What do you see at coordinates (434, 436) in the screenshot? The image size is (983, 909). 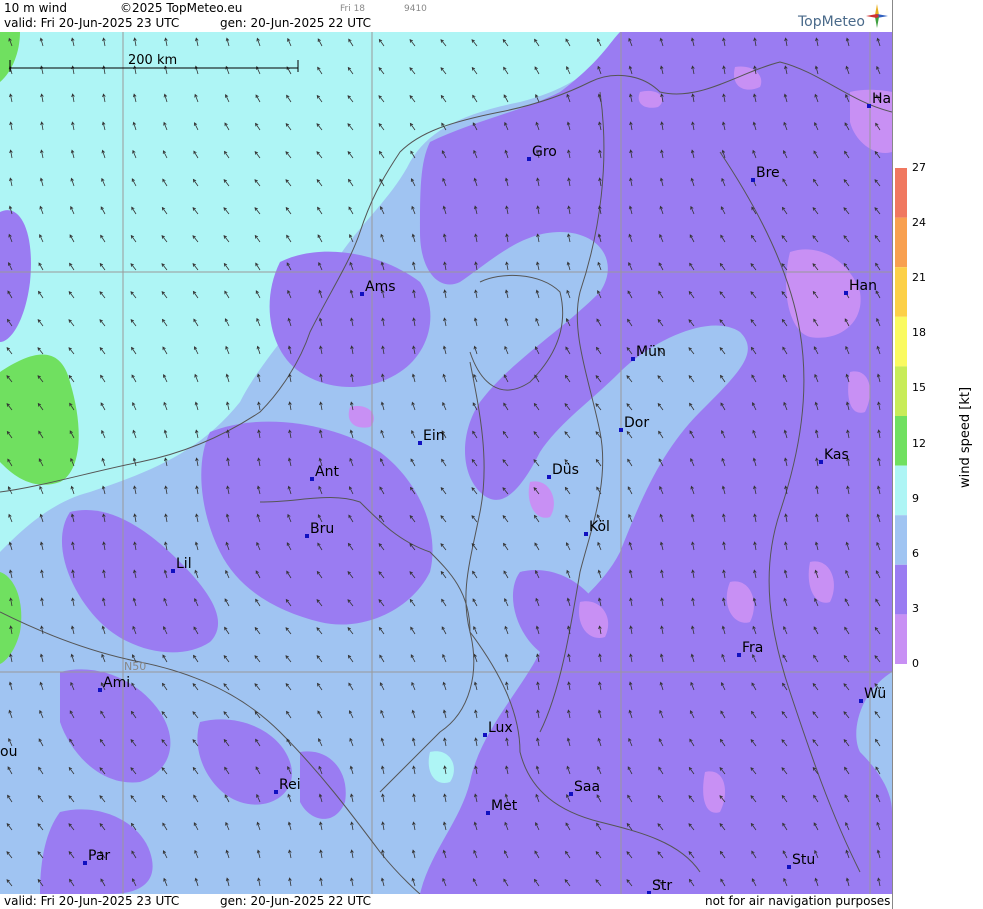 I see `city-label: Ein` at bounding box center [434, 436].